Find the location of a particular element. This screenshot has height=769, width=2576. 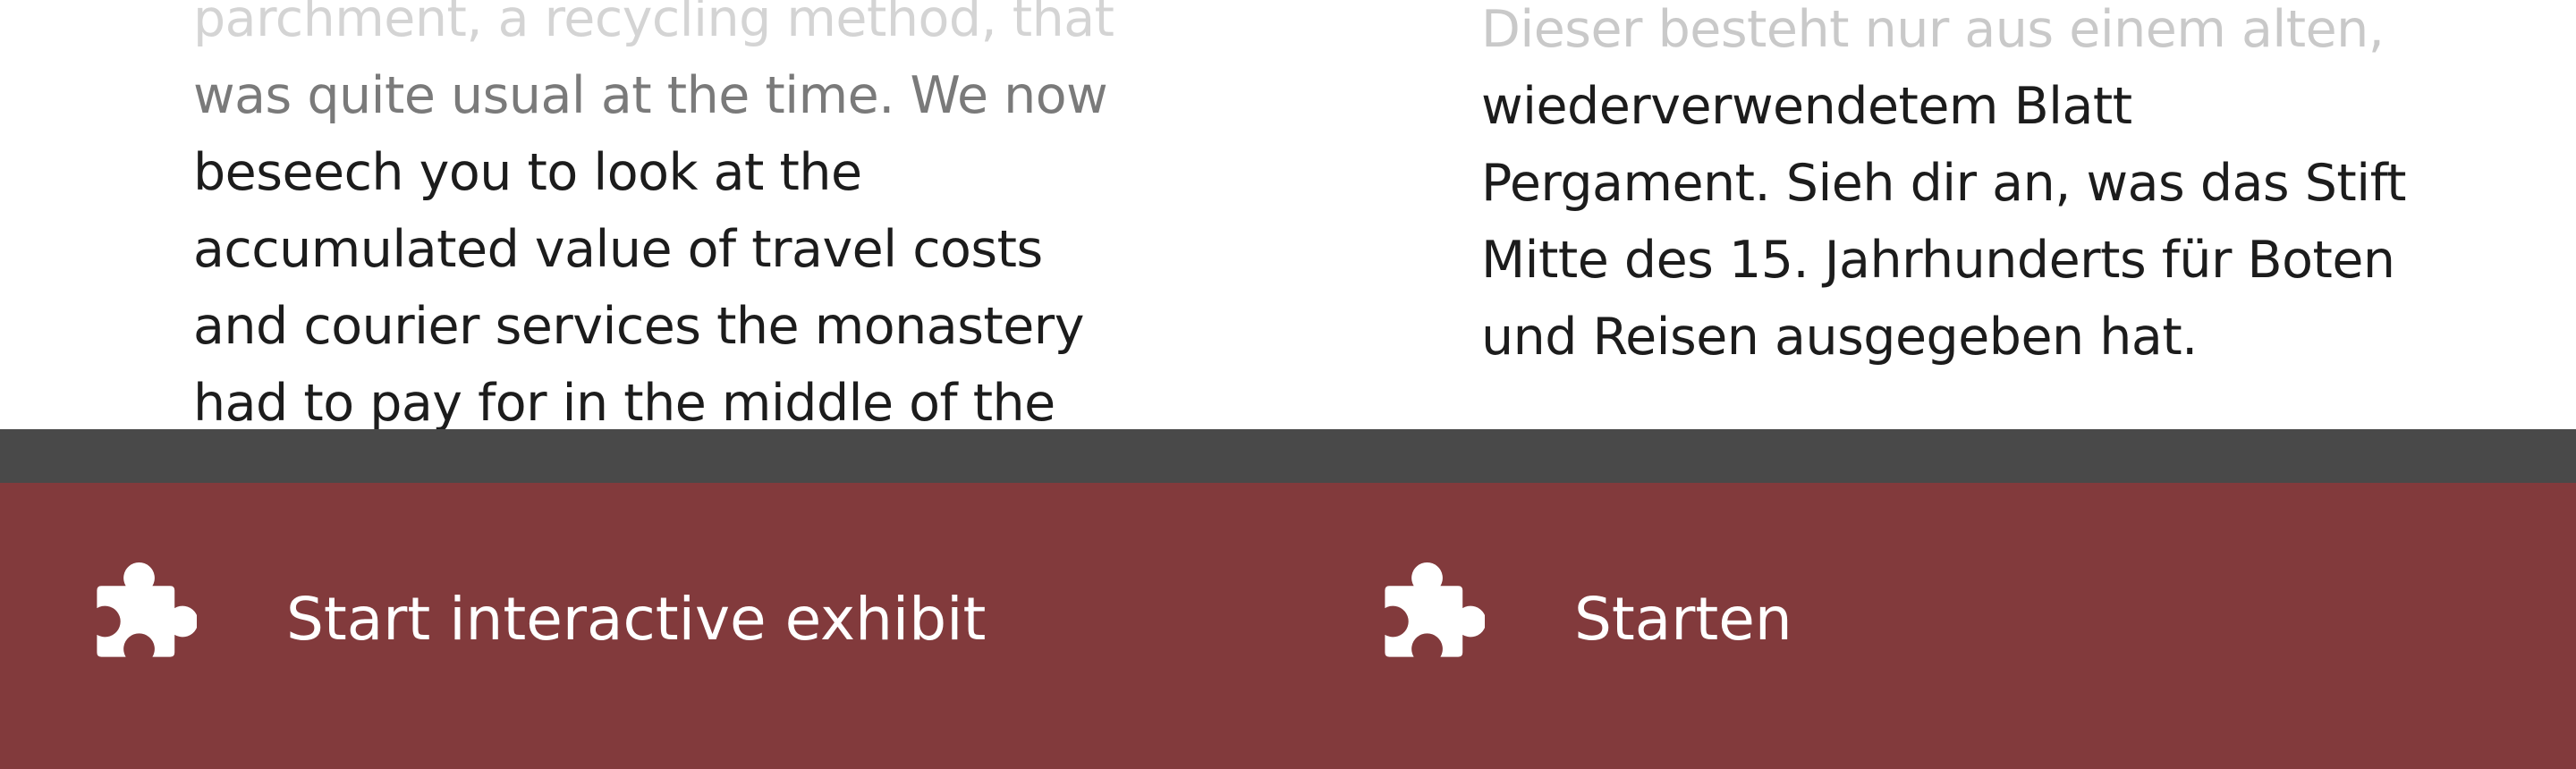

german-text-line: Mitte des 15. Jahrhunderts für Boten is located at coordinates (1938, 260).